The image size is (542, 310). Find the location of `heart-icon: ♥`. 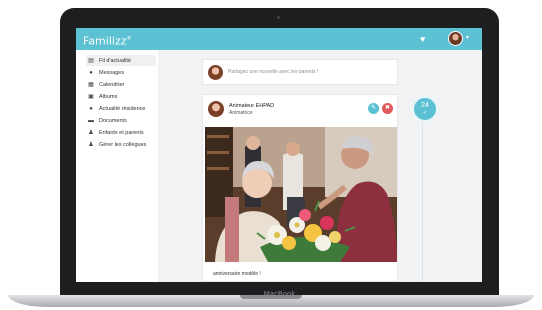

heart-icon: ♥ is located at coordinates (422, 39).